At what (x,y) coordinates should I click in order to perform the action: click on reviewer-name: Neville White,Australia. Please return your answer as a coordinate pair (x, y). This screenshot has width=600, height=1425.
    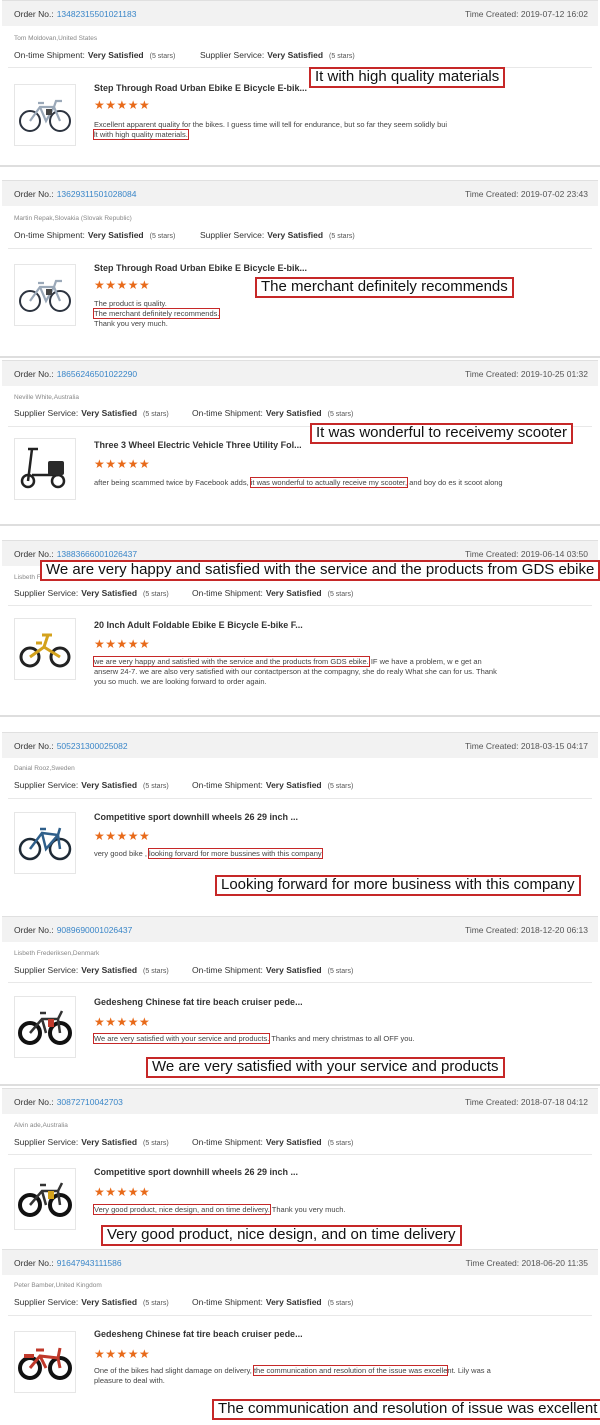
    Looking at the image, I should click on (47, 397).